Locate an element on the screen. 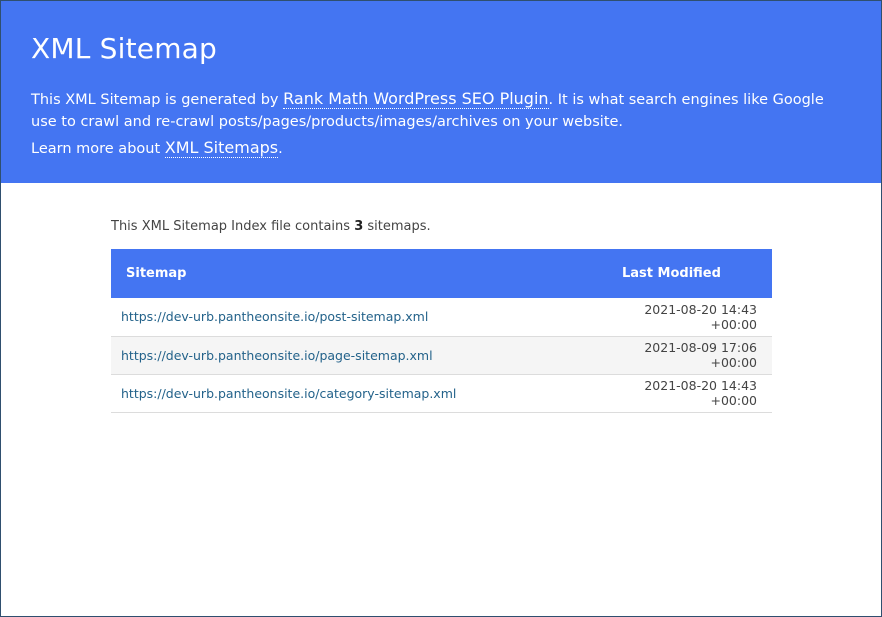 Image resolution: width=882 pixels, height=617 pixels. rank-math-plugin-link: Rank Math WordPress SEO Plugin is located at coordinates (416, 99).